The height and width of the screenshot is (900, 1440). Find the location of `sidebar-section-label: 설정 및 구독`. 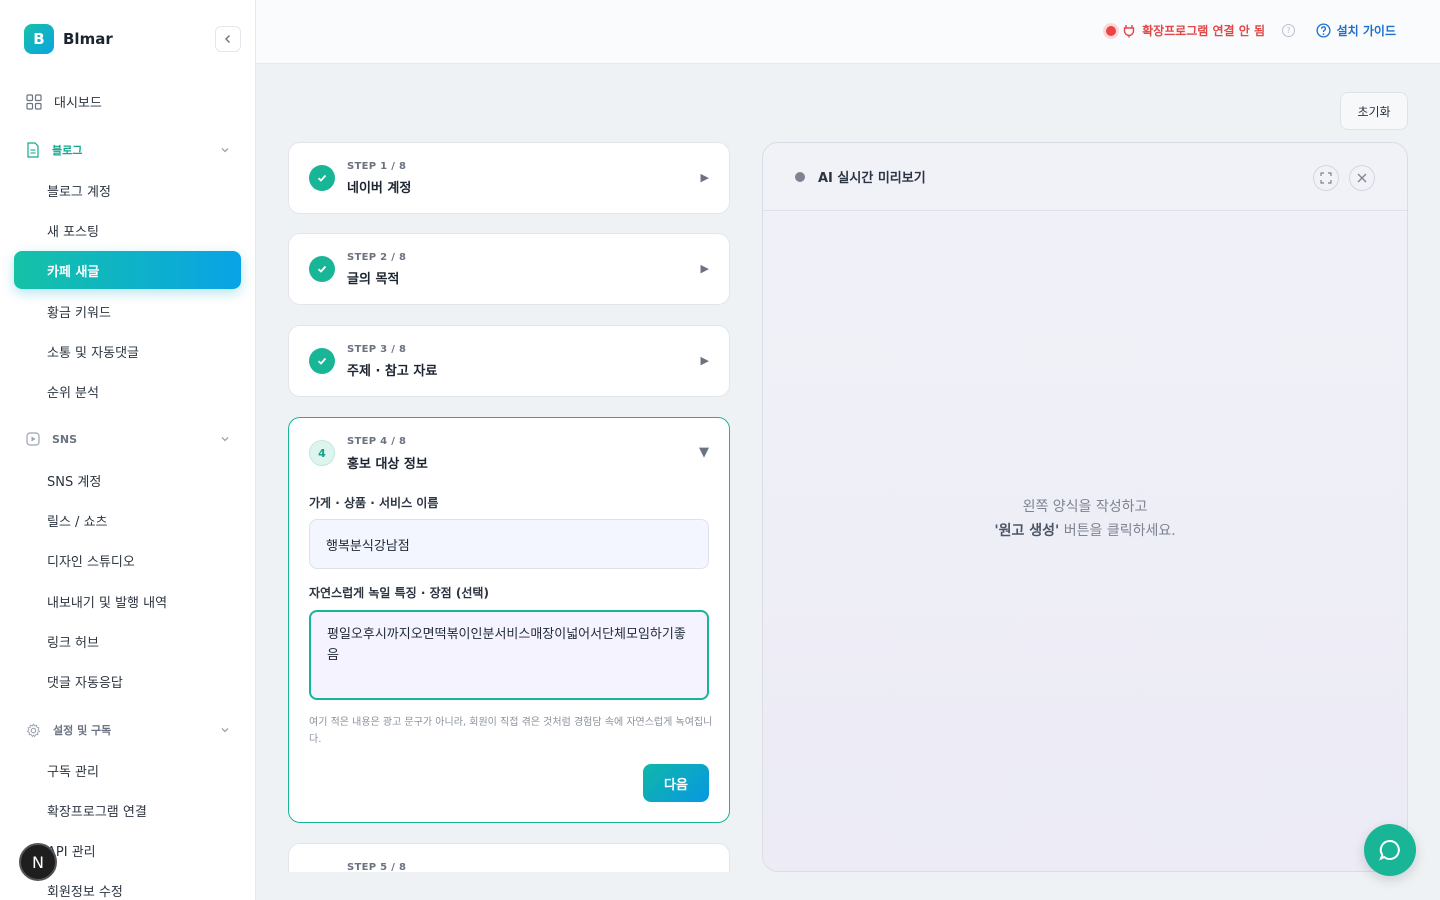

sidebar-section-label: 설정 및 구독 is located at coordinates (82, 730).